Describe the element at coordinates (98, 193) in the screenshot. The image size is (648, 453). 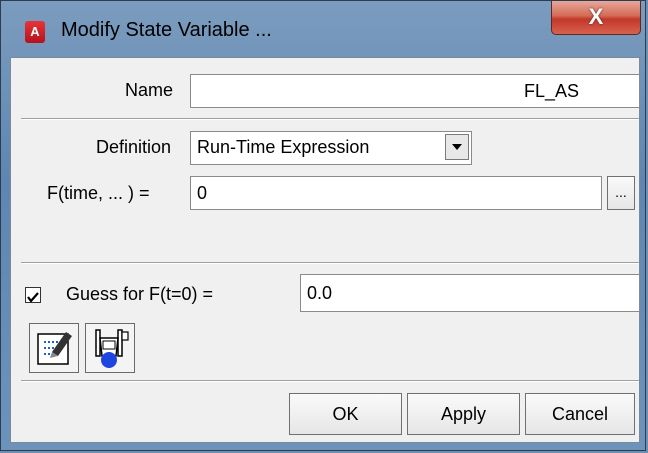
I see `function-label: F(time, ... ) =` at that location.